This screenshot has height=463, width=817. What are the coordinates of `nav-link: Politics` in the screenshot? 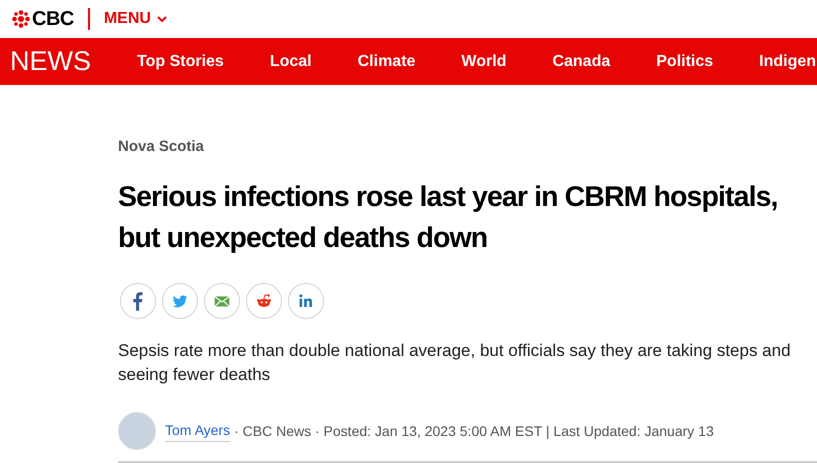 It's located at (685, 62).